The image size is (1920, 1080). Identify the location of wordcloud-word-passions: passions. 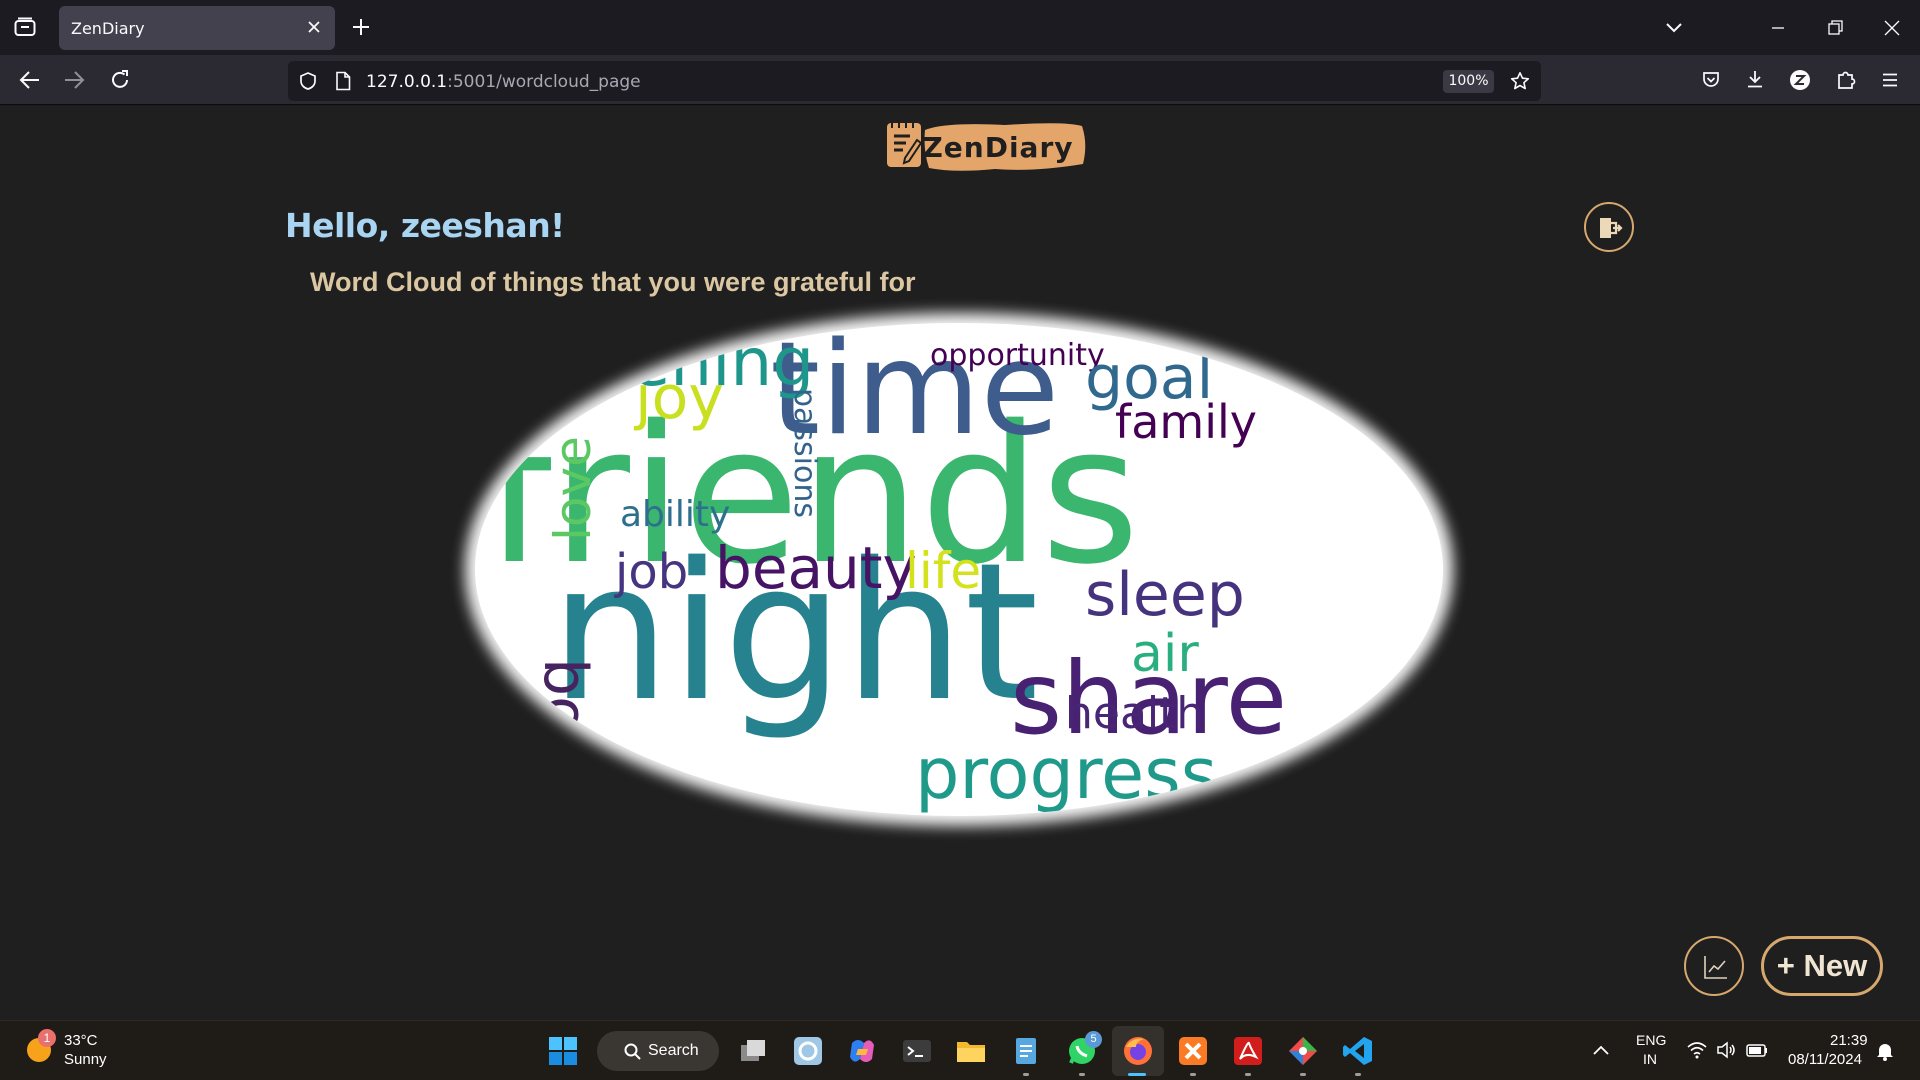
(804, 453).